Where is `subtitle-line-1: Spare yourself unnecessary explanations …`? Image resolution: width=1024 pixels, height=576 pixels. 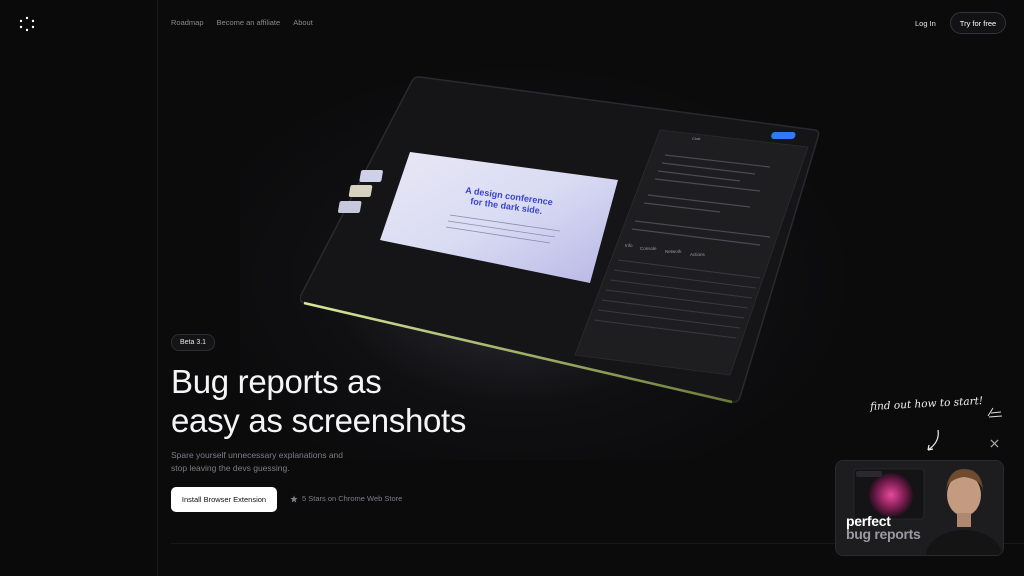 subtitle-line-1: Spare yourself unnecessary explanations … is located at coordinates (257, 455).